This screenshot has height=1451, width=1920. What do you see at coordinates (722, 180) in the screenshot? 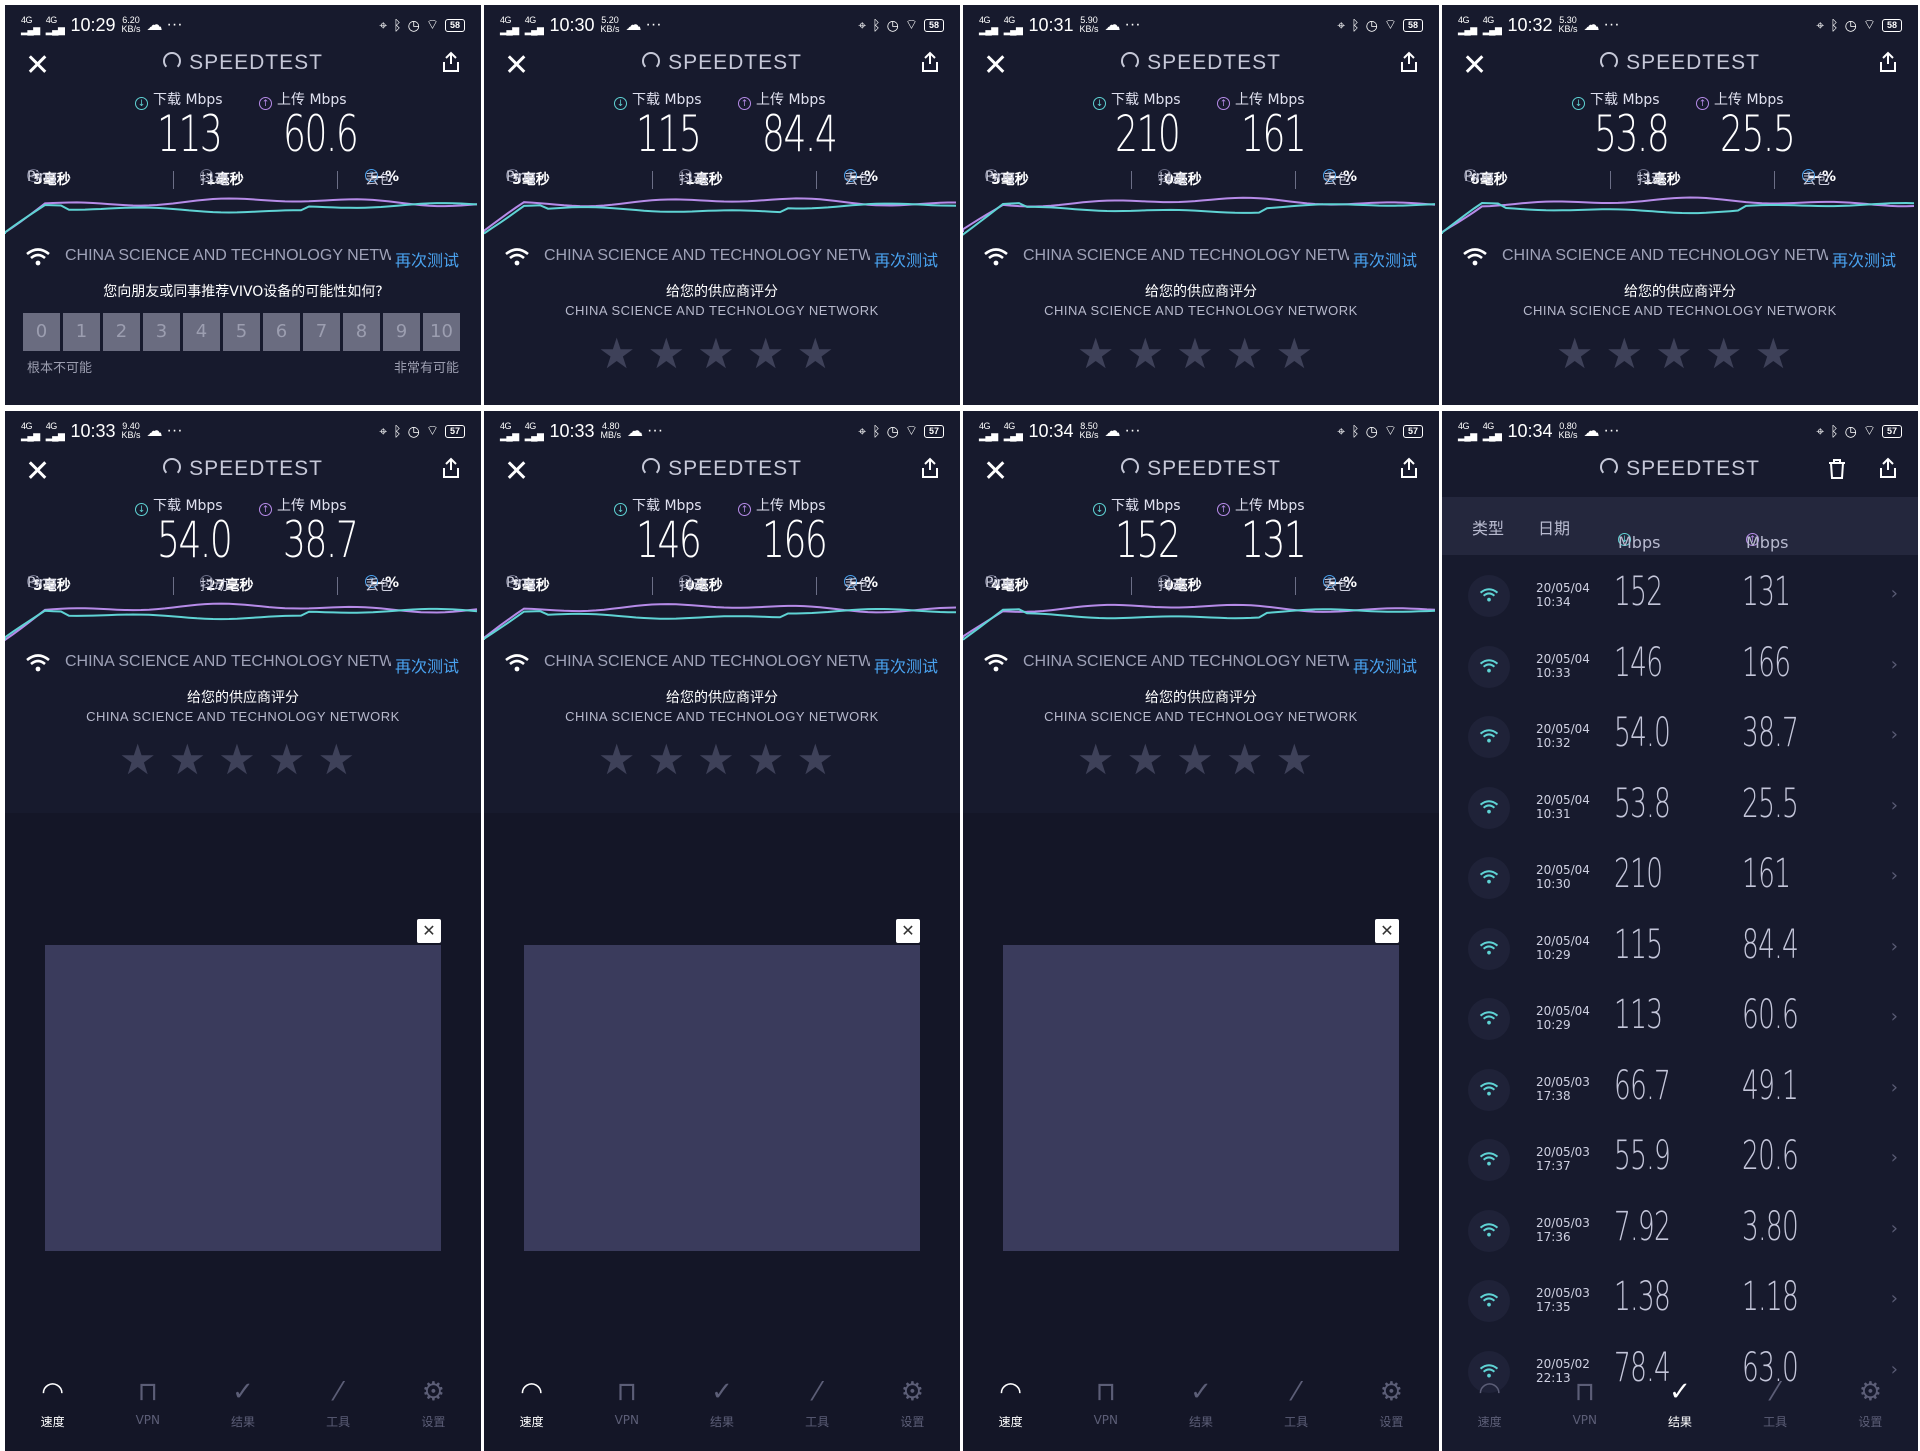
I see `metrics-row: s Ping 5毫秒 ~ 抖动 1毫秒 ? 丢包 —%` at bounding box center [722, 180].